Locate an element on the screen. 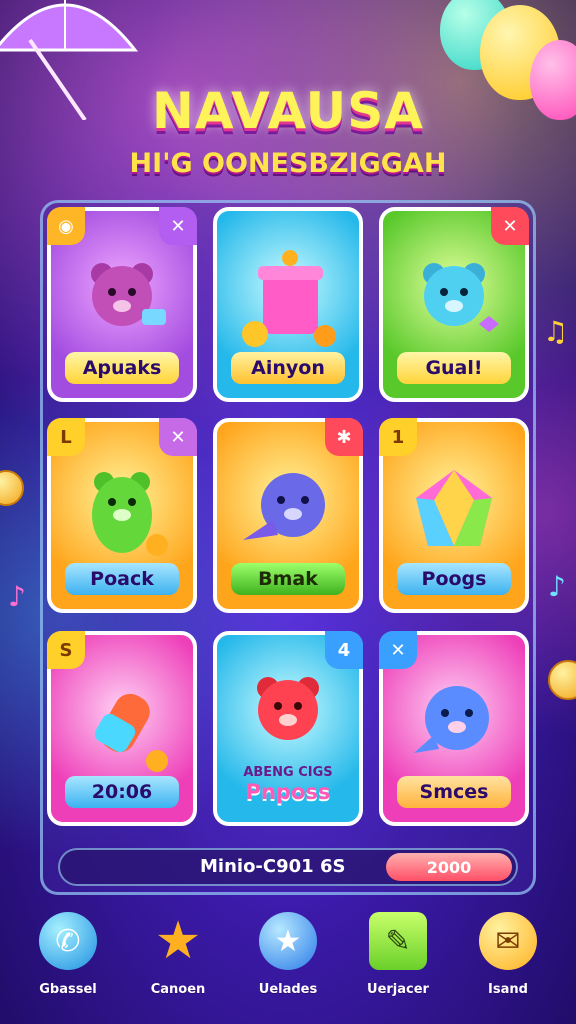  card-7: S 20:06 is located at coordinates (122, 728).